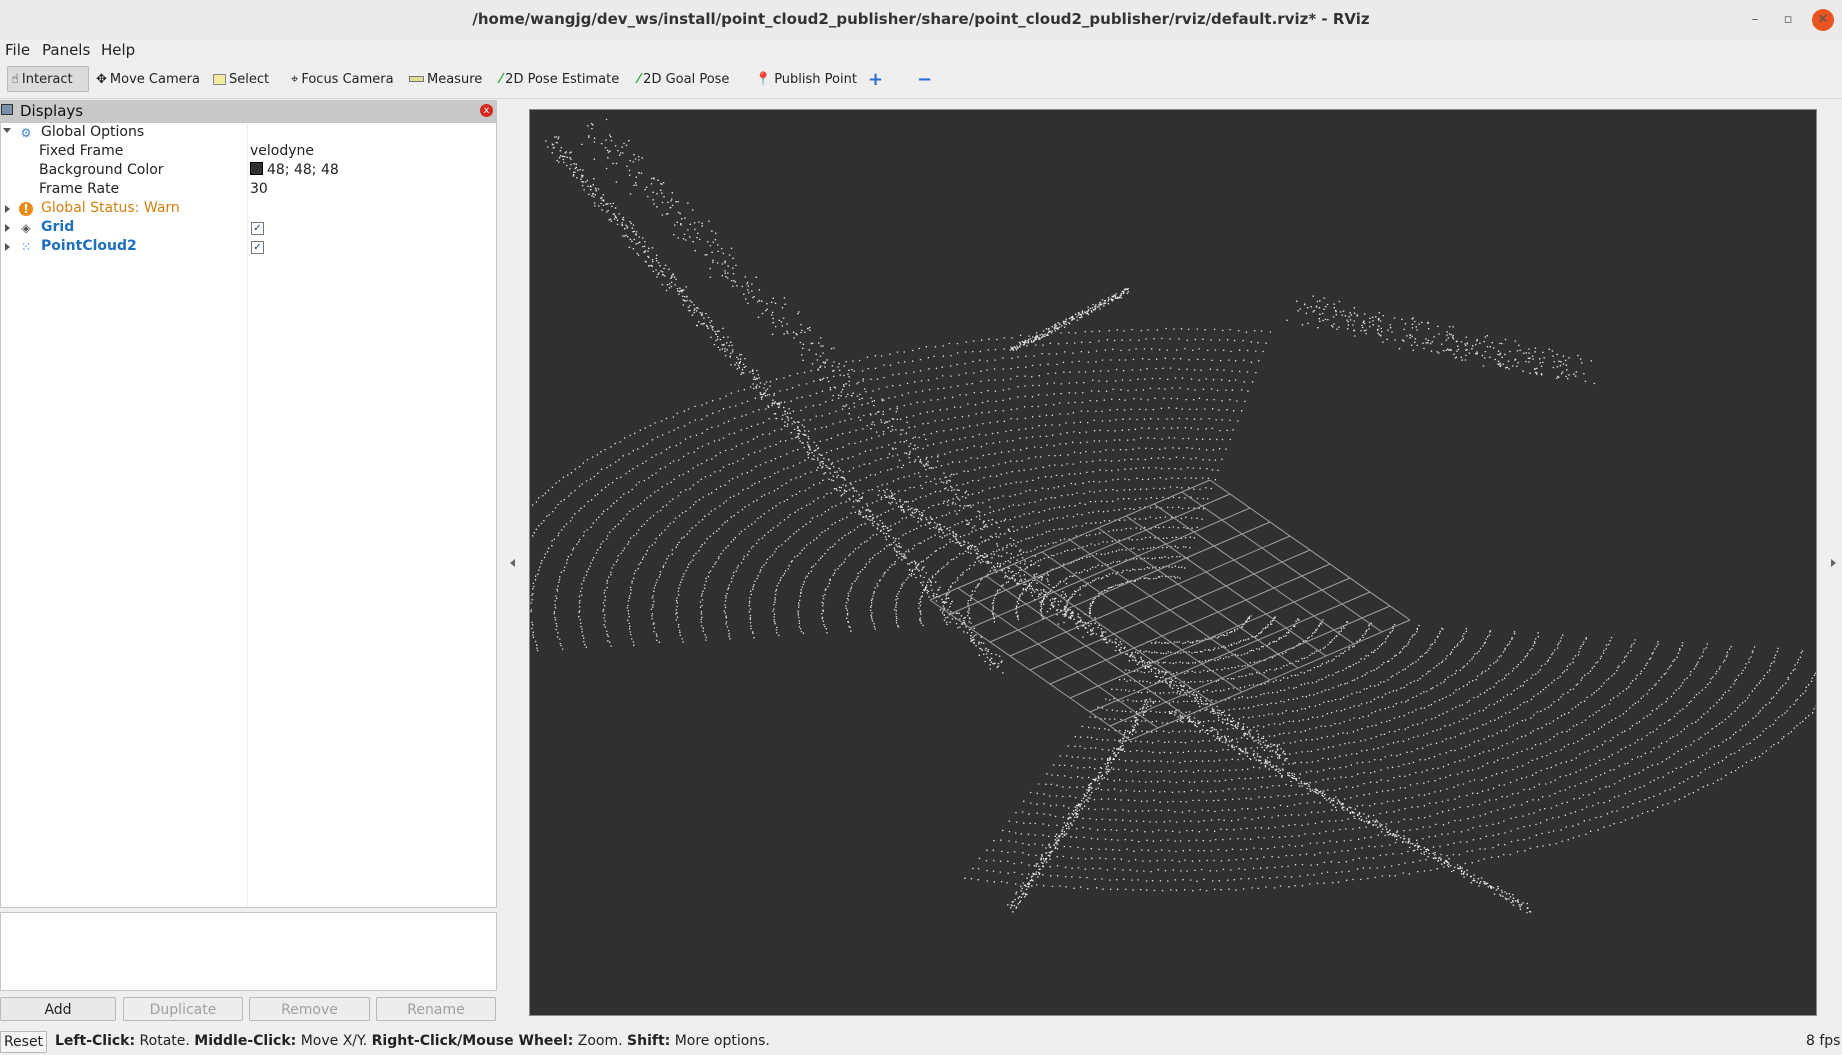 The width and height of the screenshot is (1842, 1055). I want to click on description-panel, so click(248, 951).